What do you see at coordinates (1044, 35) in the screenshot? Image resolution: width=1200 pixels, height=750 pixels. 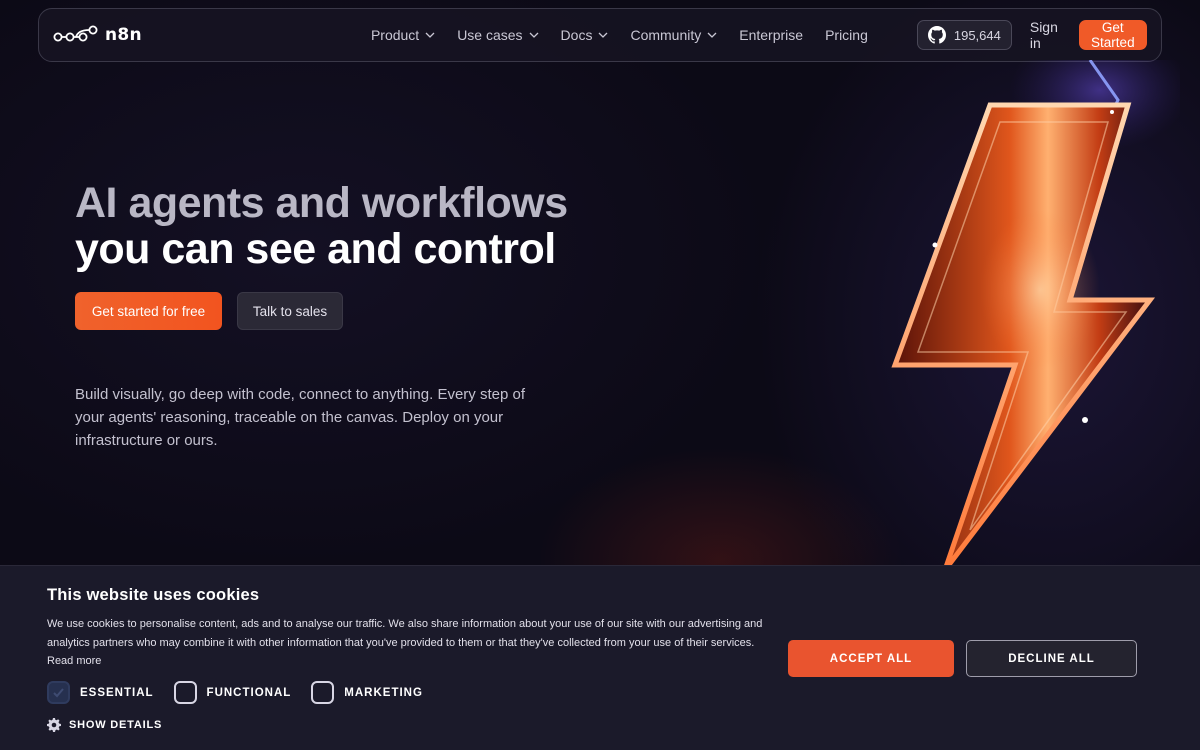 I see `sign-in-link: Sign in` at bounding box center [1044, 35].